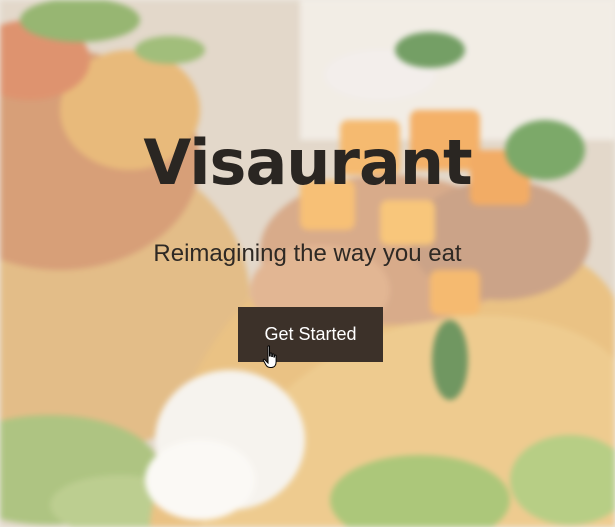 The image size is (615, 527). What do you see at coordinates (307, 253) in the screenshot?
I see `tagline: Reimagining the way you eat` at bounding box center [307, 253].